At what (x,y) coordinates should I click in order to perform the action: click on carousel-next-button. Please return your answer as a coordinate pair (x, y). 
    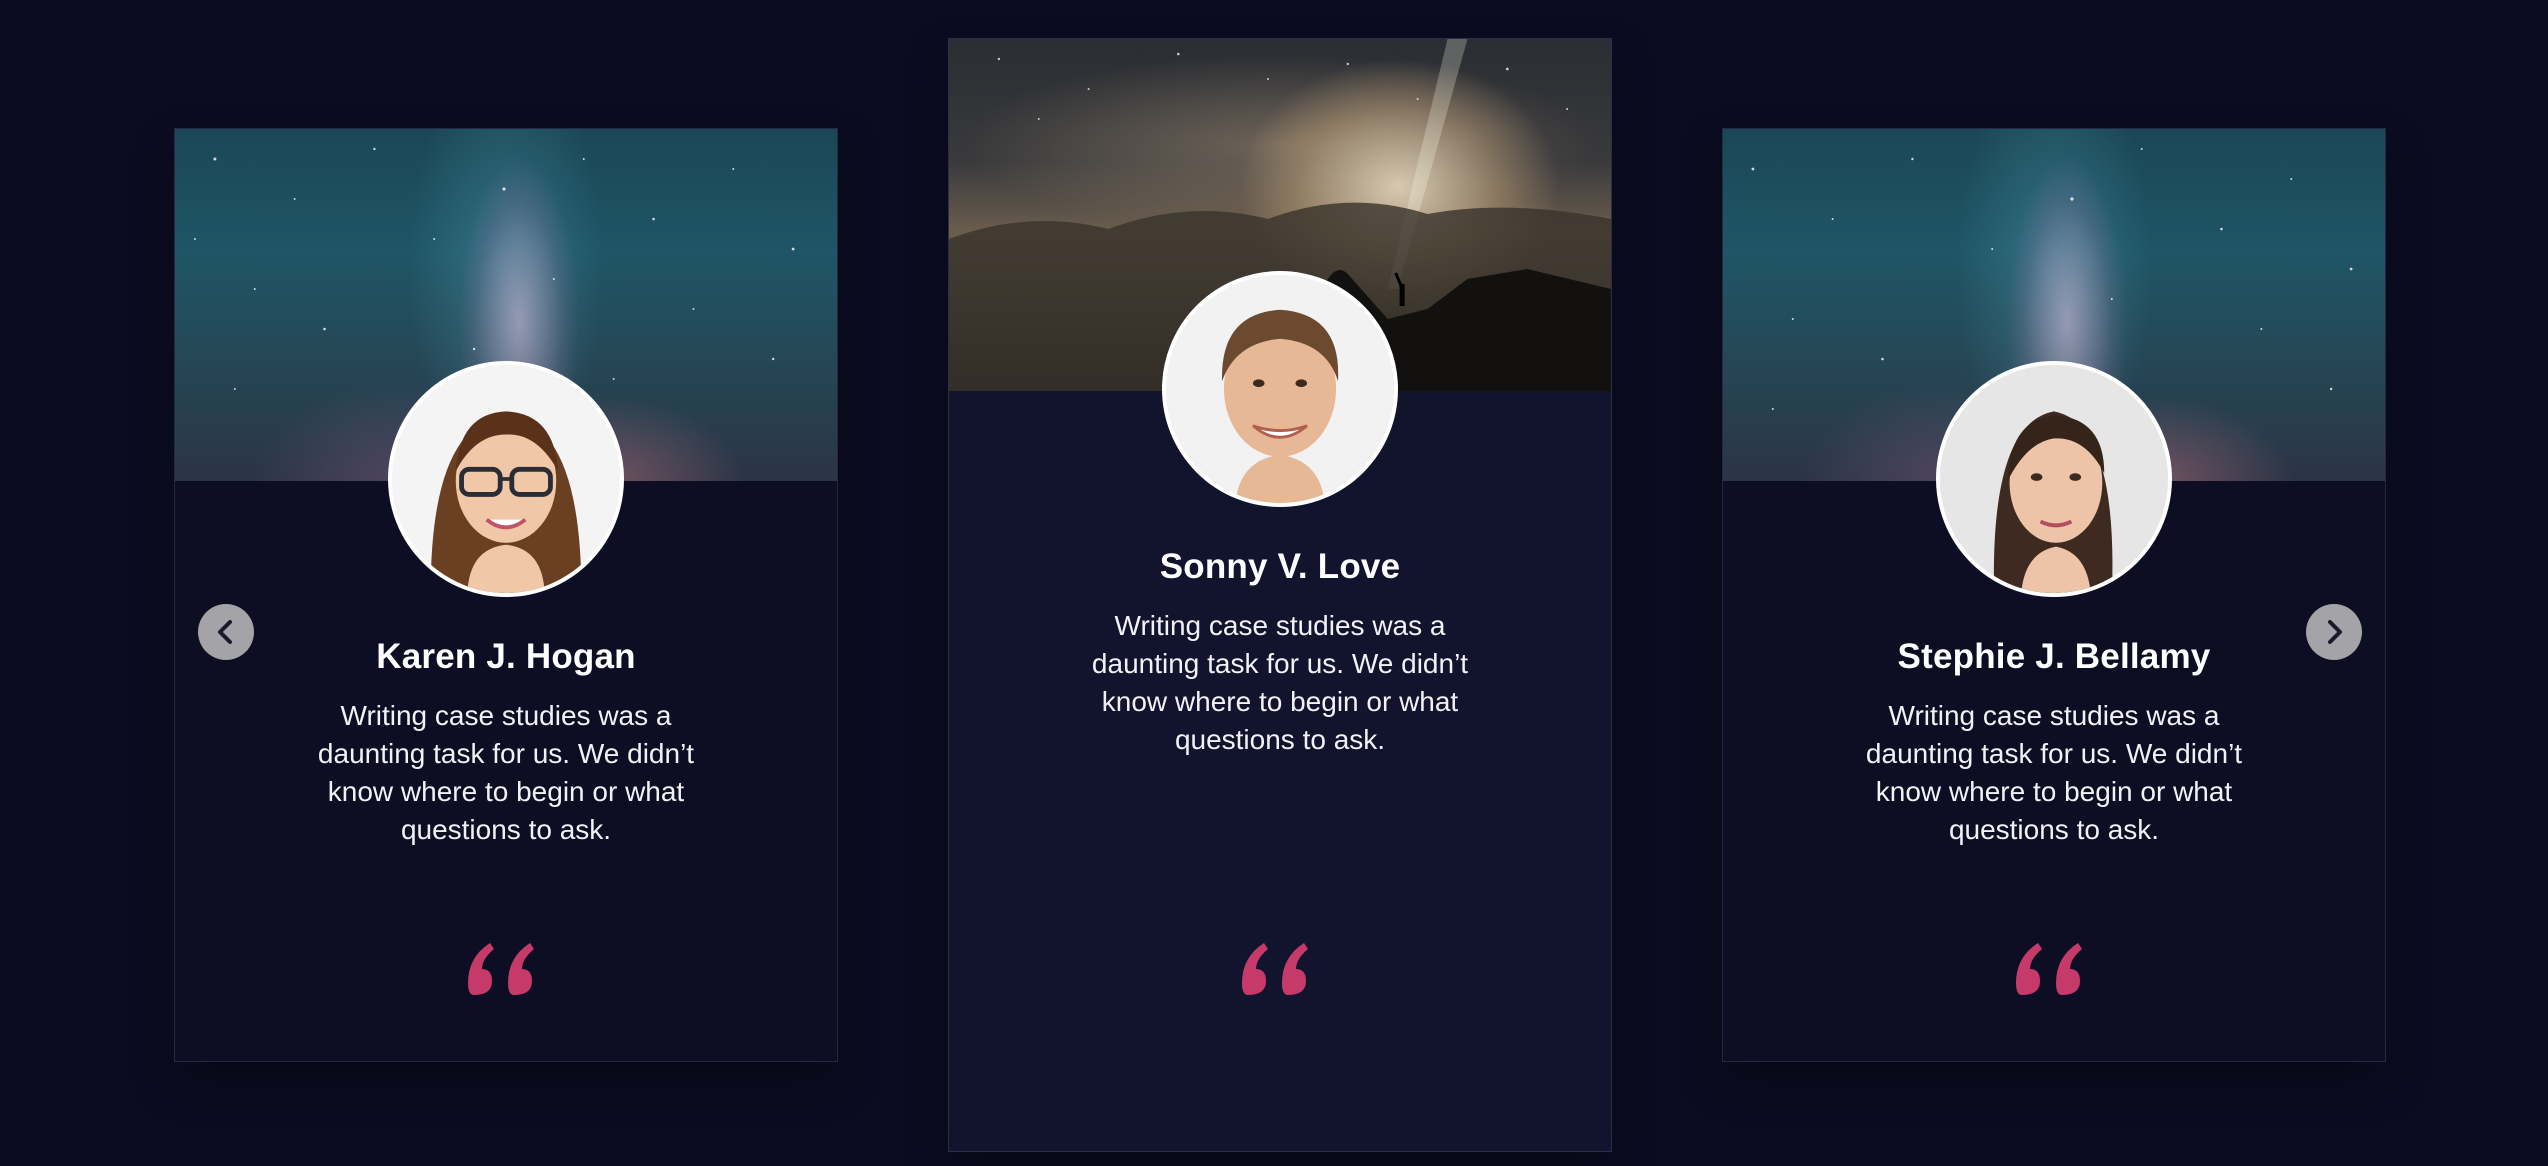
    Looking at the image, I should click on (2334, 632).